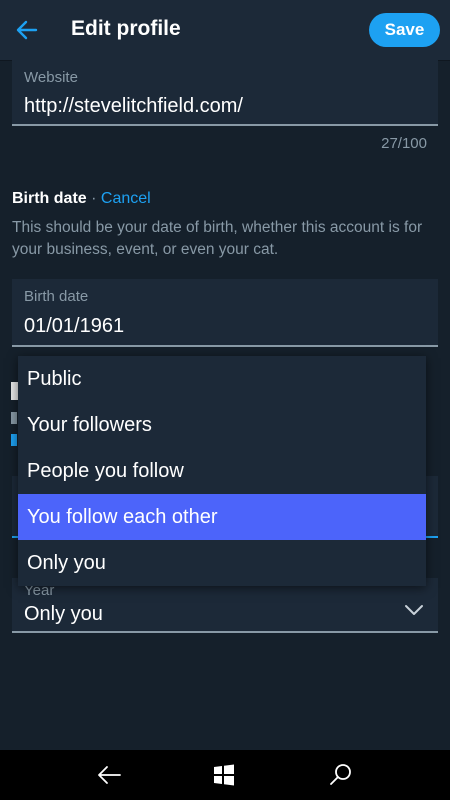 This screenshot has height=800, width=450. I want to click on year-field-value: Only you, so click(63, 614).